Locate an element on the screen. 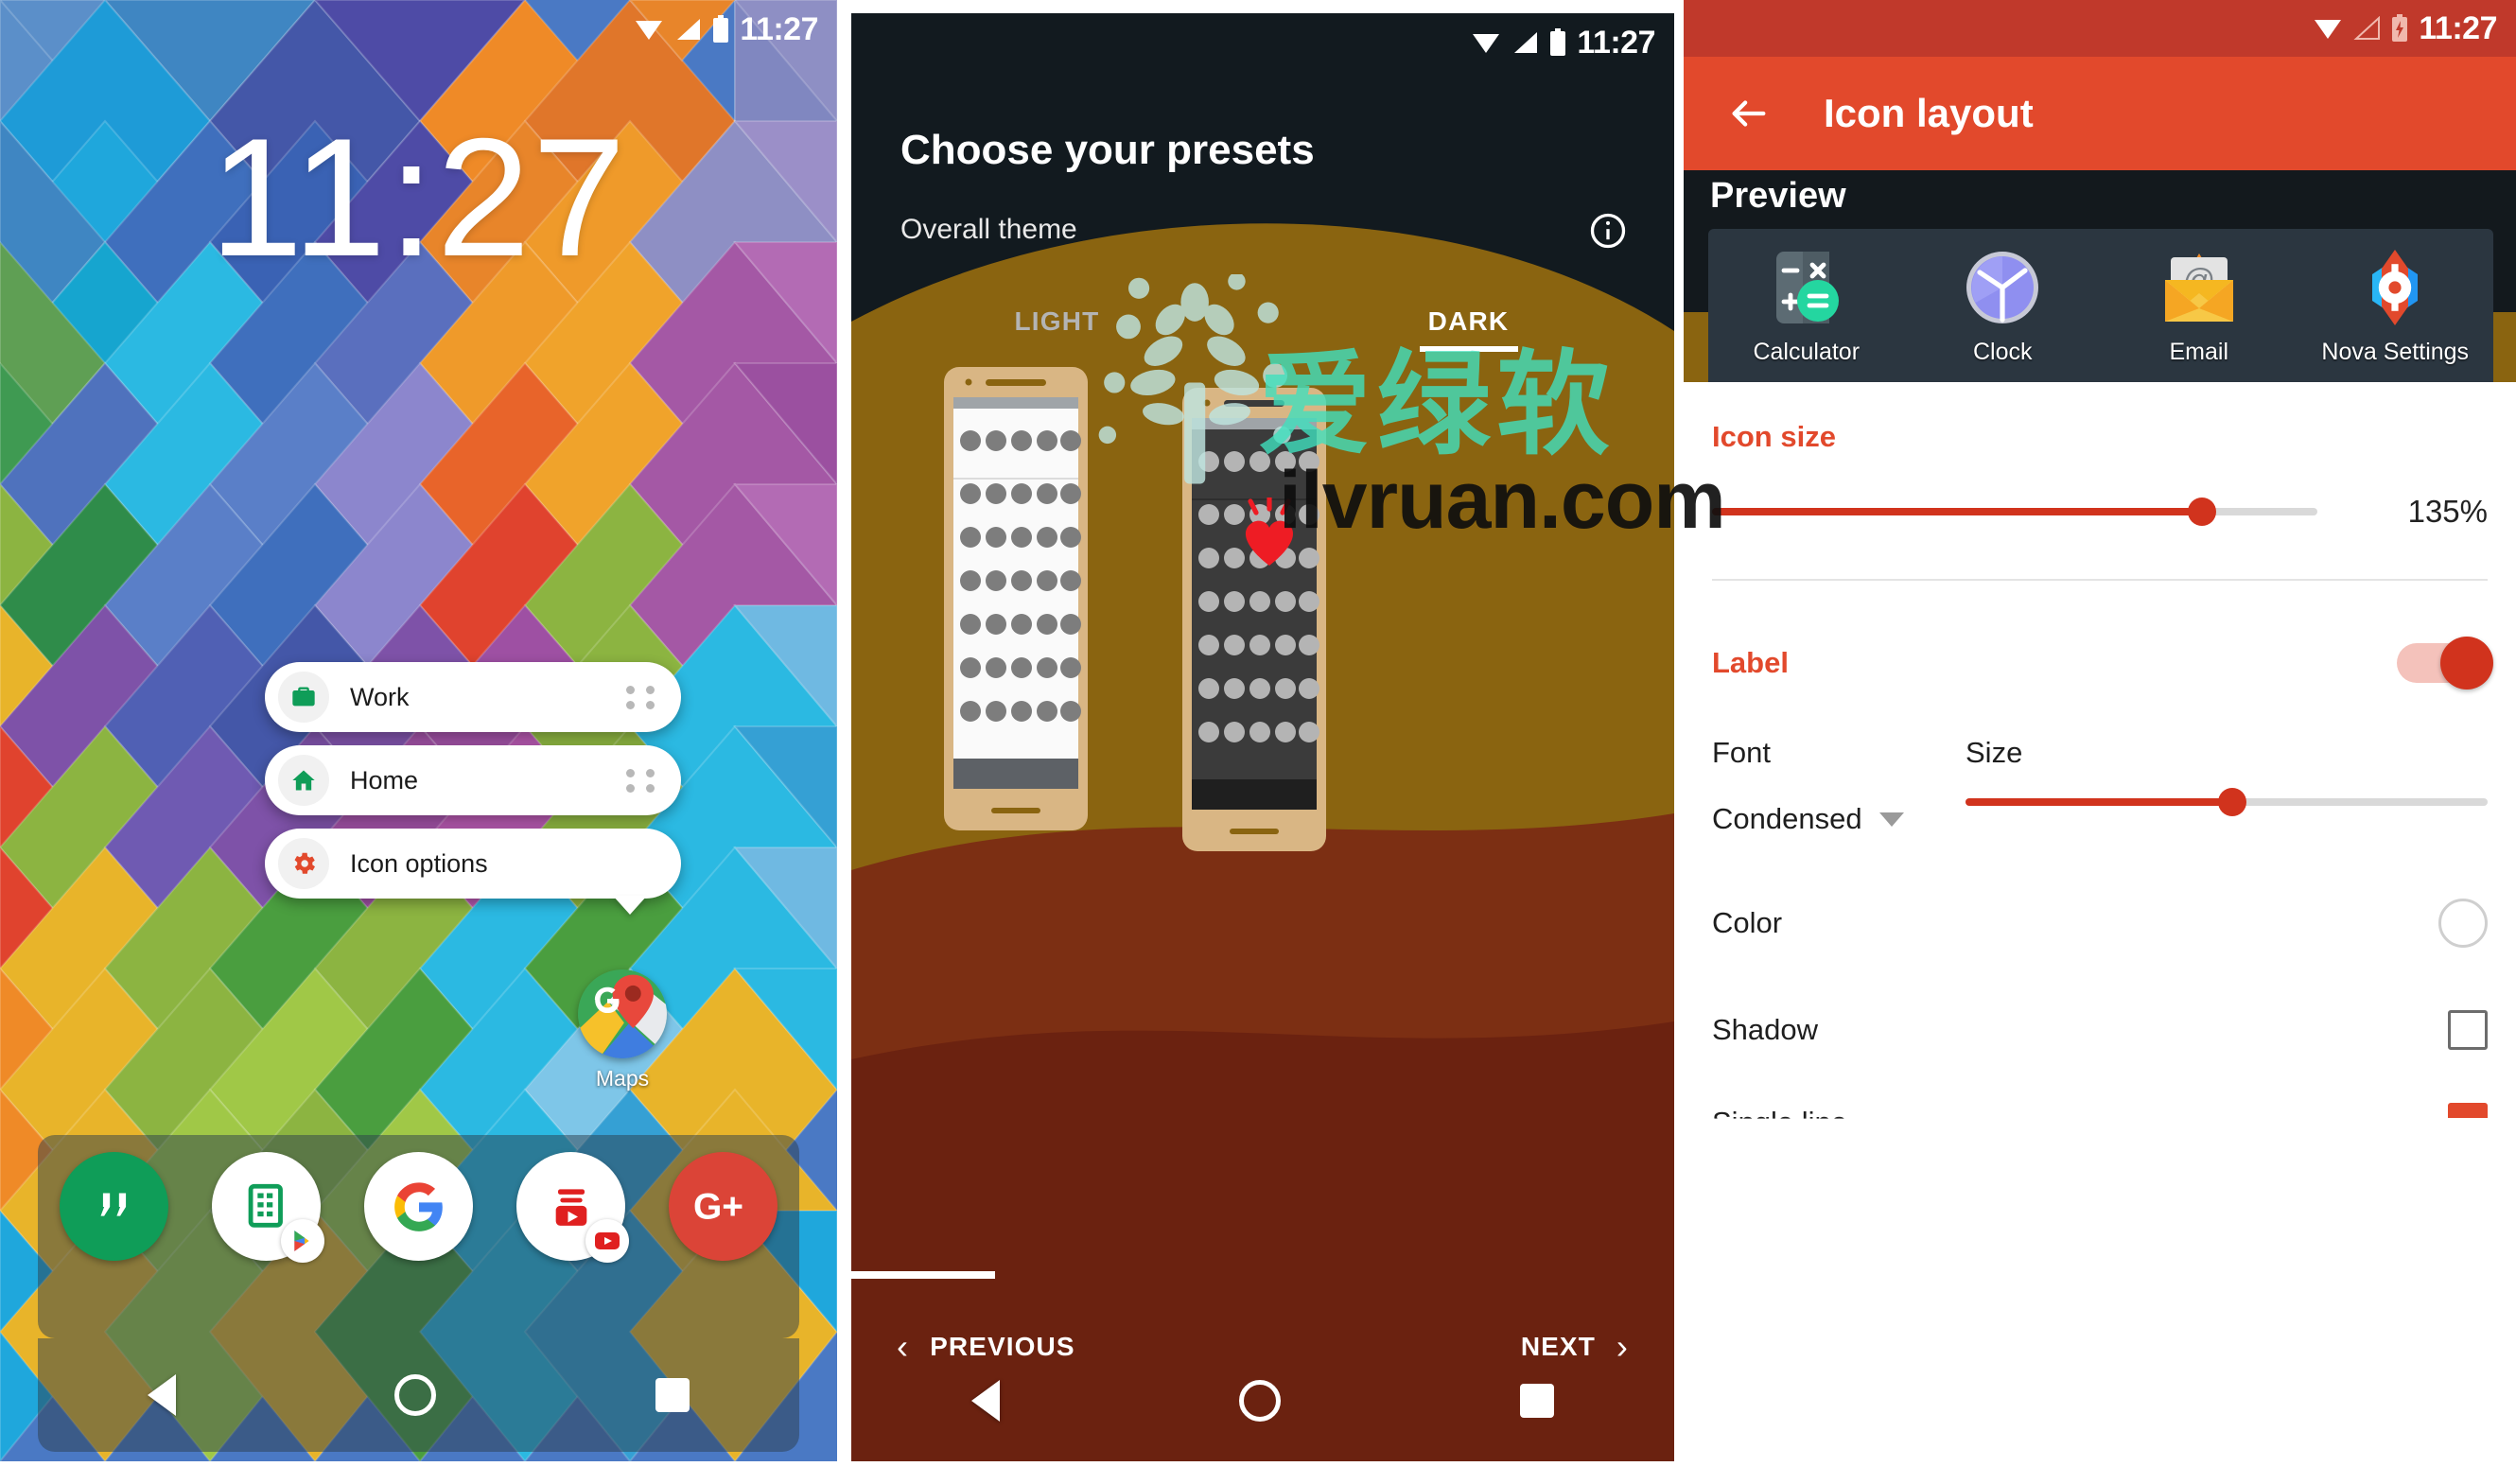  status-bar-presets: 11:27 is located at coordinates (1262, 42).